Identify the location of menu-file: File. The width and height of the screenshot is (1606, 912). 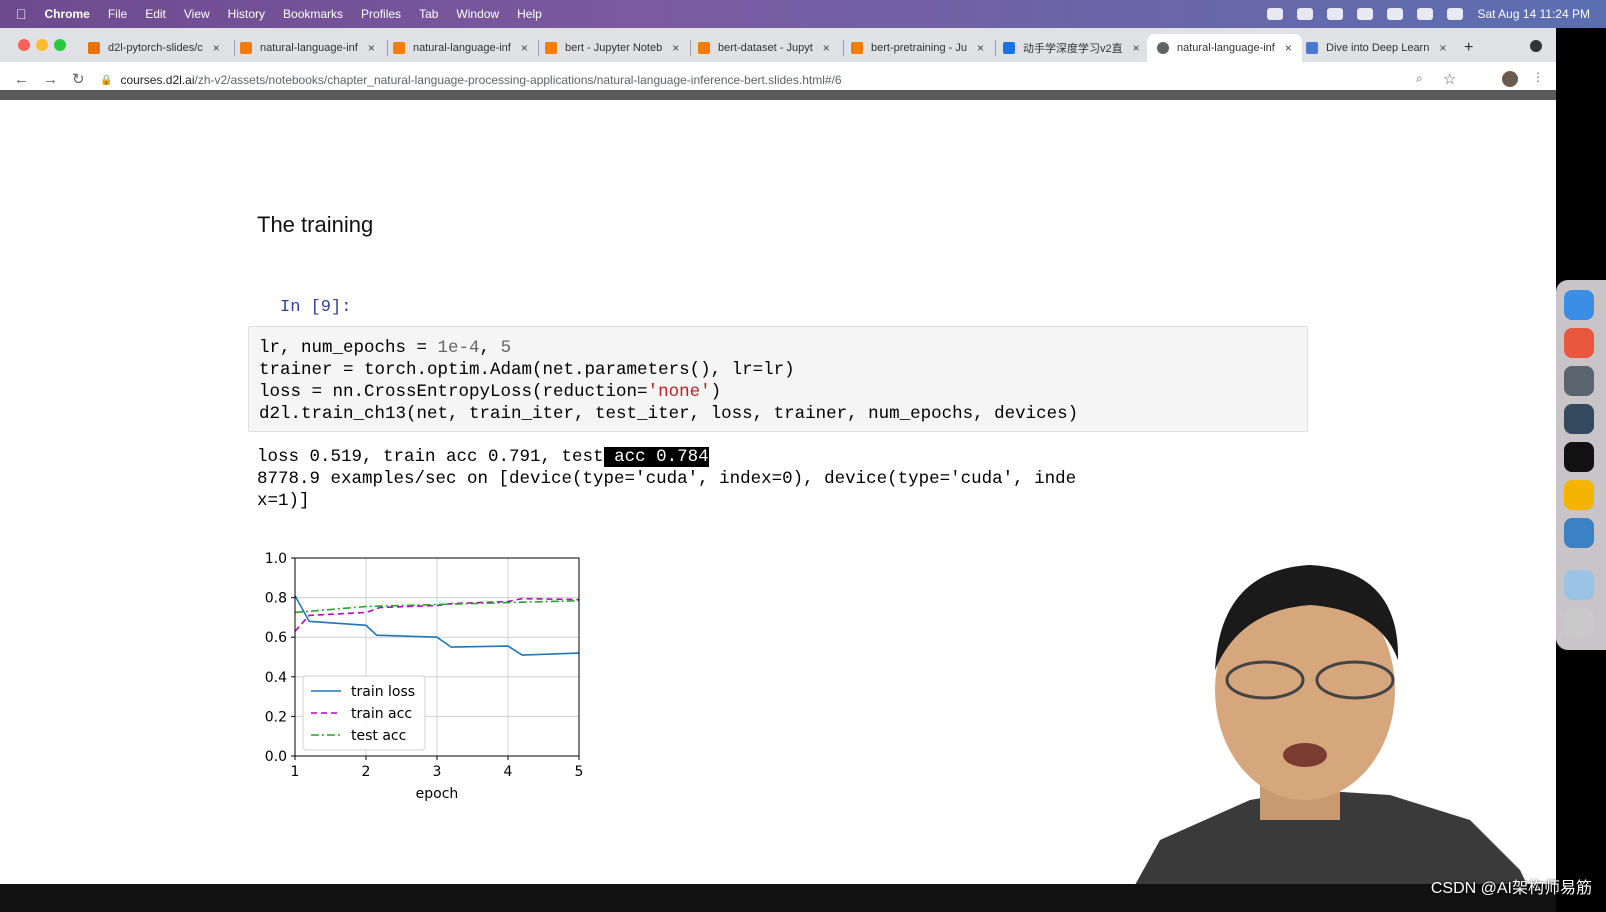
(117, 14).